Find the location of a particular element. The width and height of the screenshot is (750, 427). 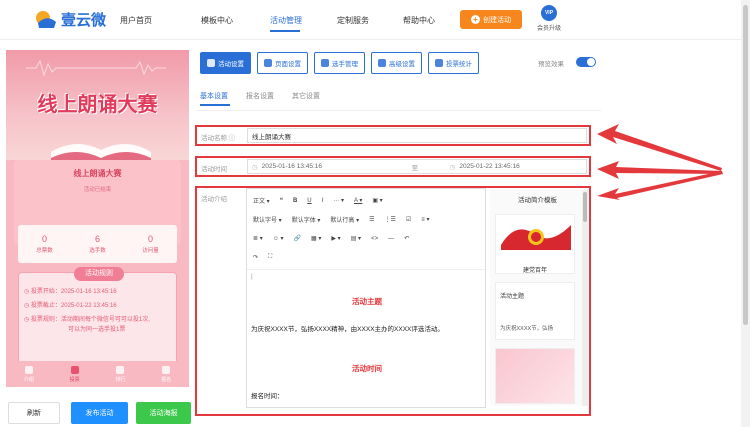

template-card-2-heading: 活动主题 is located at coordinates (512, 297).